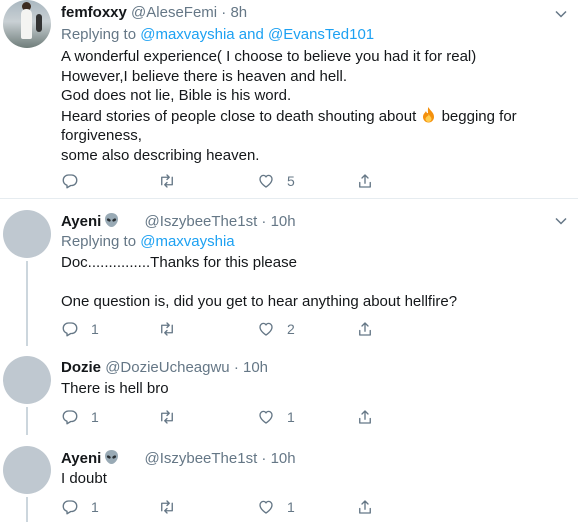 The height and width of the screenshot is (522, 578). I want to click on text-line: Doc...............Thanks for this please, so click(179, 262).